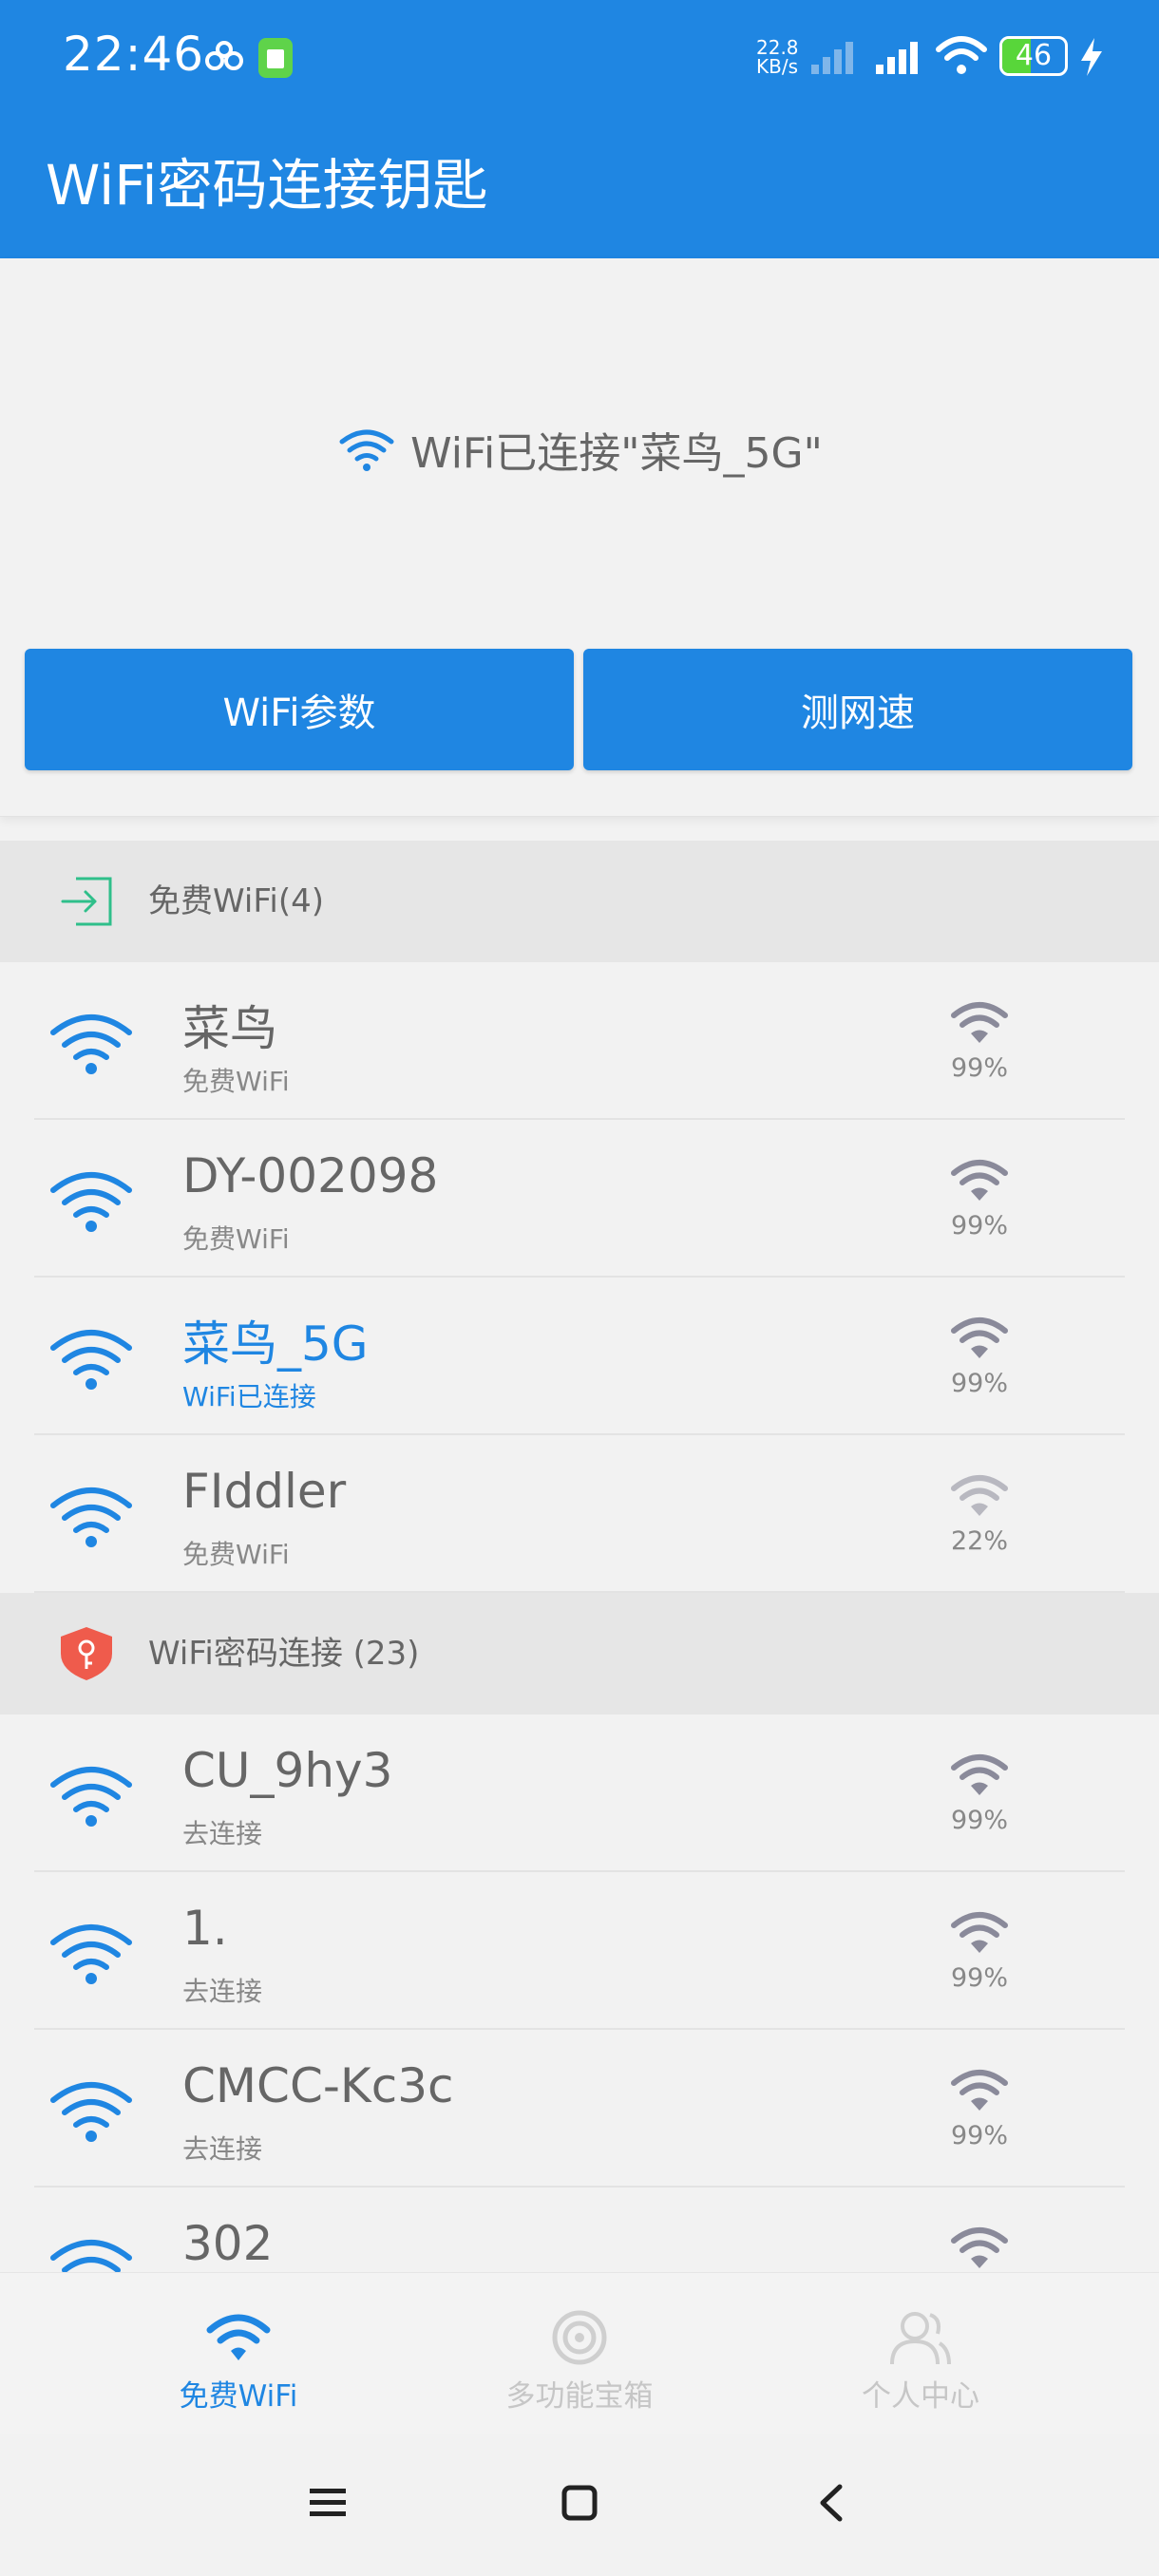  Describe the element at coordinates (579, 901) in the screenshot. I see `free-wifi-header: 免费WiFi(4)` at that location.